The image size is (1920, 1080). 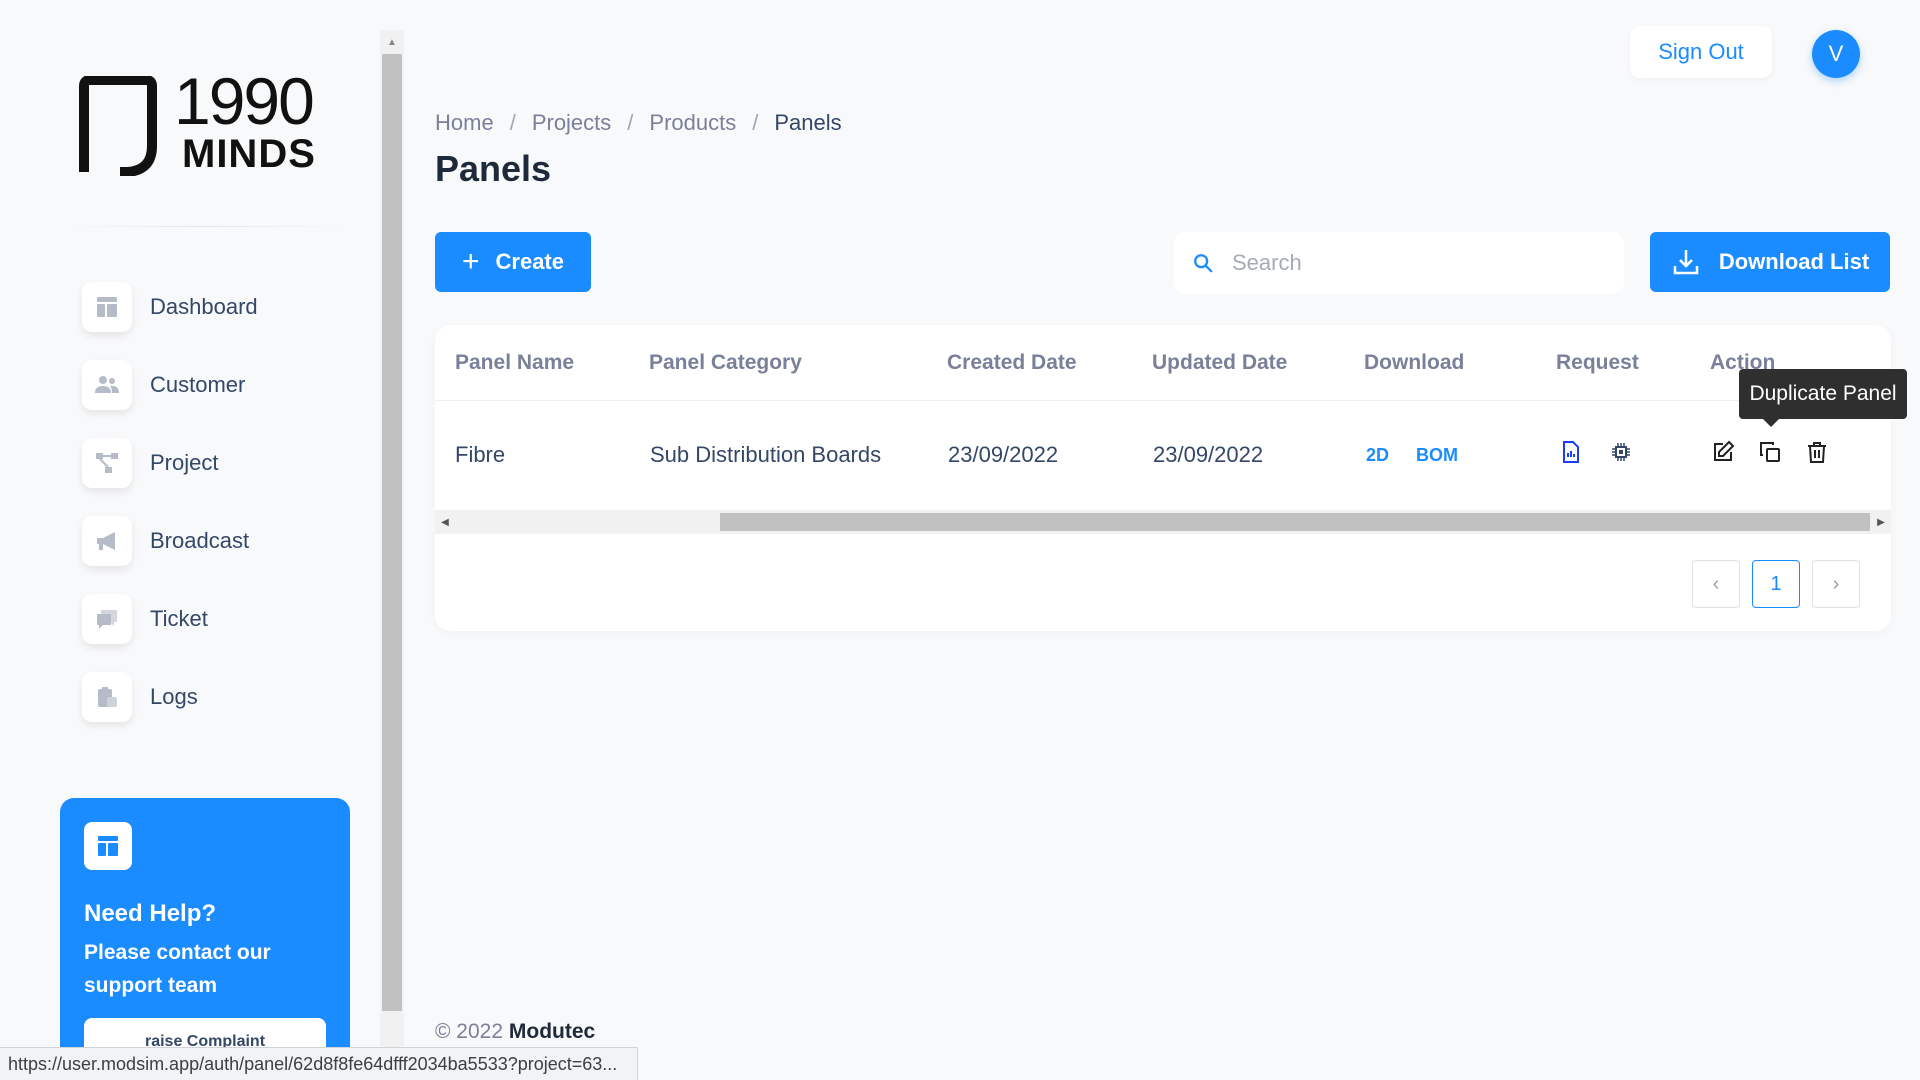 What do you see at coordinates (725, 363) in the screenshot?
I see `column-header-panel-category: Panel Category` at bounding box center [725, 363].